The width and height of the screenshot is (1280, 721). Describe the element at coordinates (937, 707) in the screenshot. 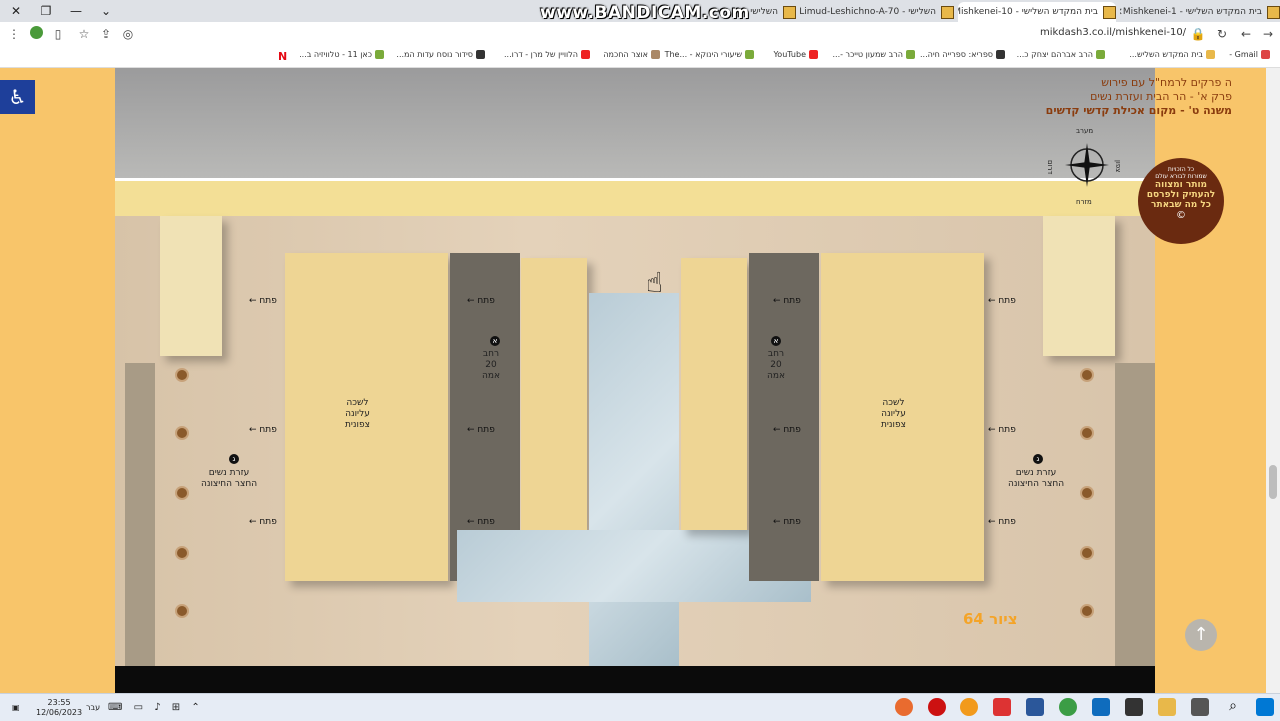

I see `record-icon` at that location.